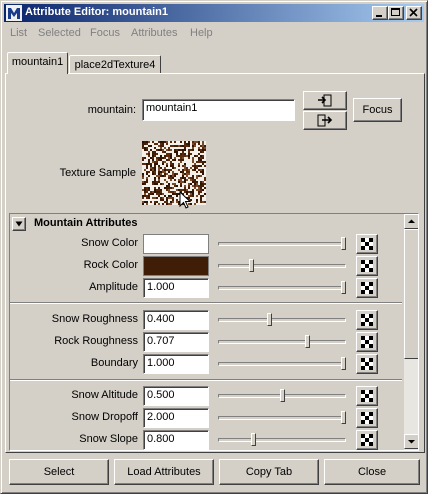 This screenshot has width=428, height=494. Describe the element at coordinates (115, 64) in the screenshot. I see `tab-place2dtexture4: place2dTexture4` at that location.